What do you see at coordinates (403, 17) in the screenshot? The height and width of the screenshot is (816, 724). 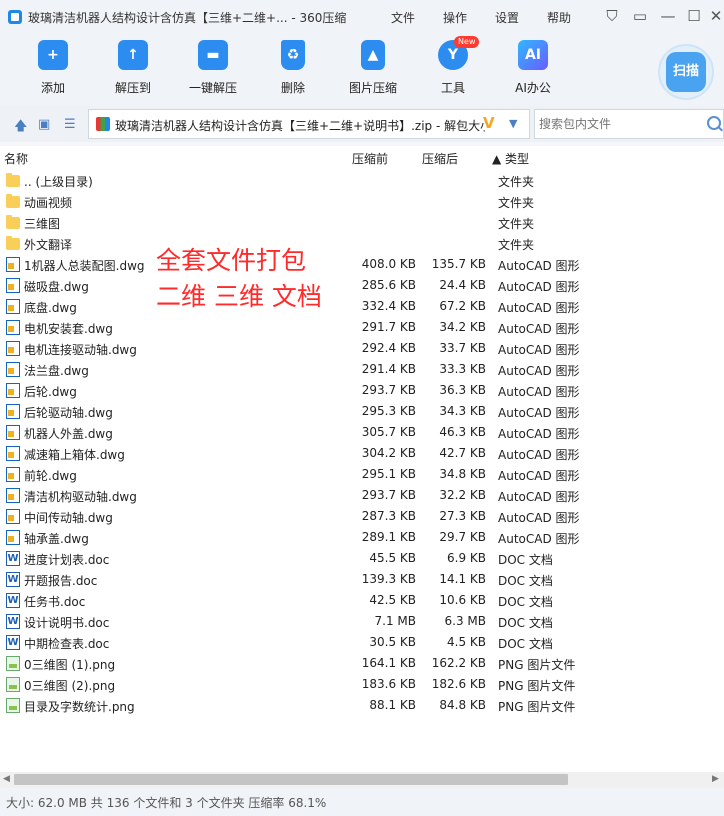 I see `menu-file: 文件` at bounding box center [403, 17].